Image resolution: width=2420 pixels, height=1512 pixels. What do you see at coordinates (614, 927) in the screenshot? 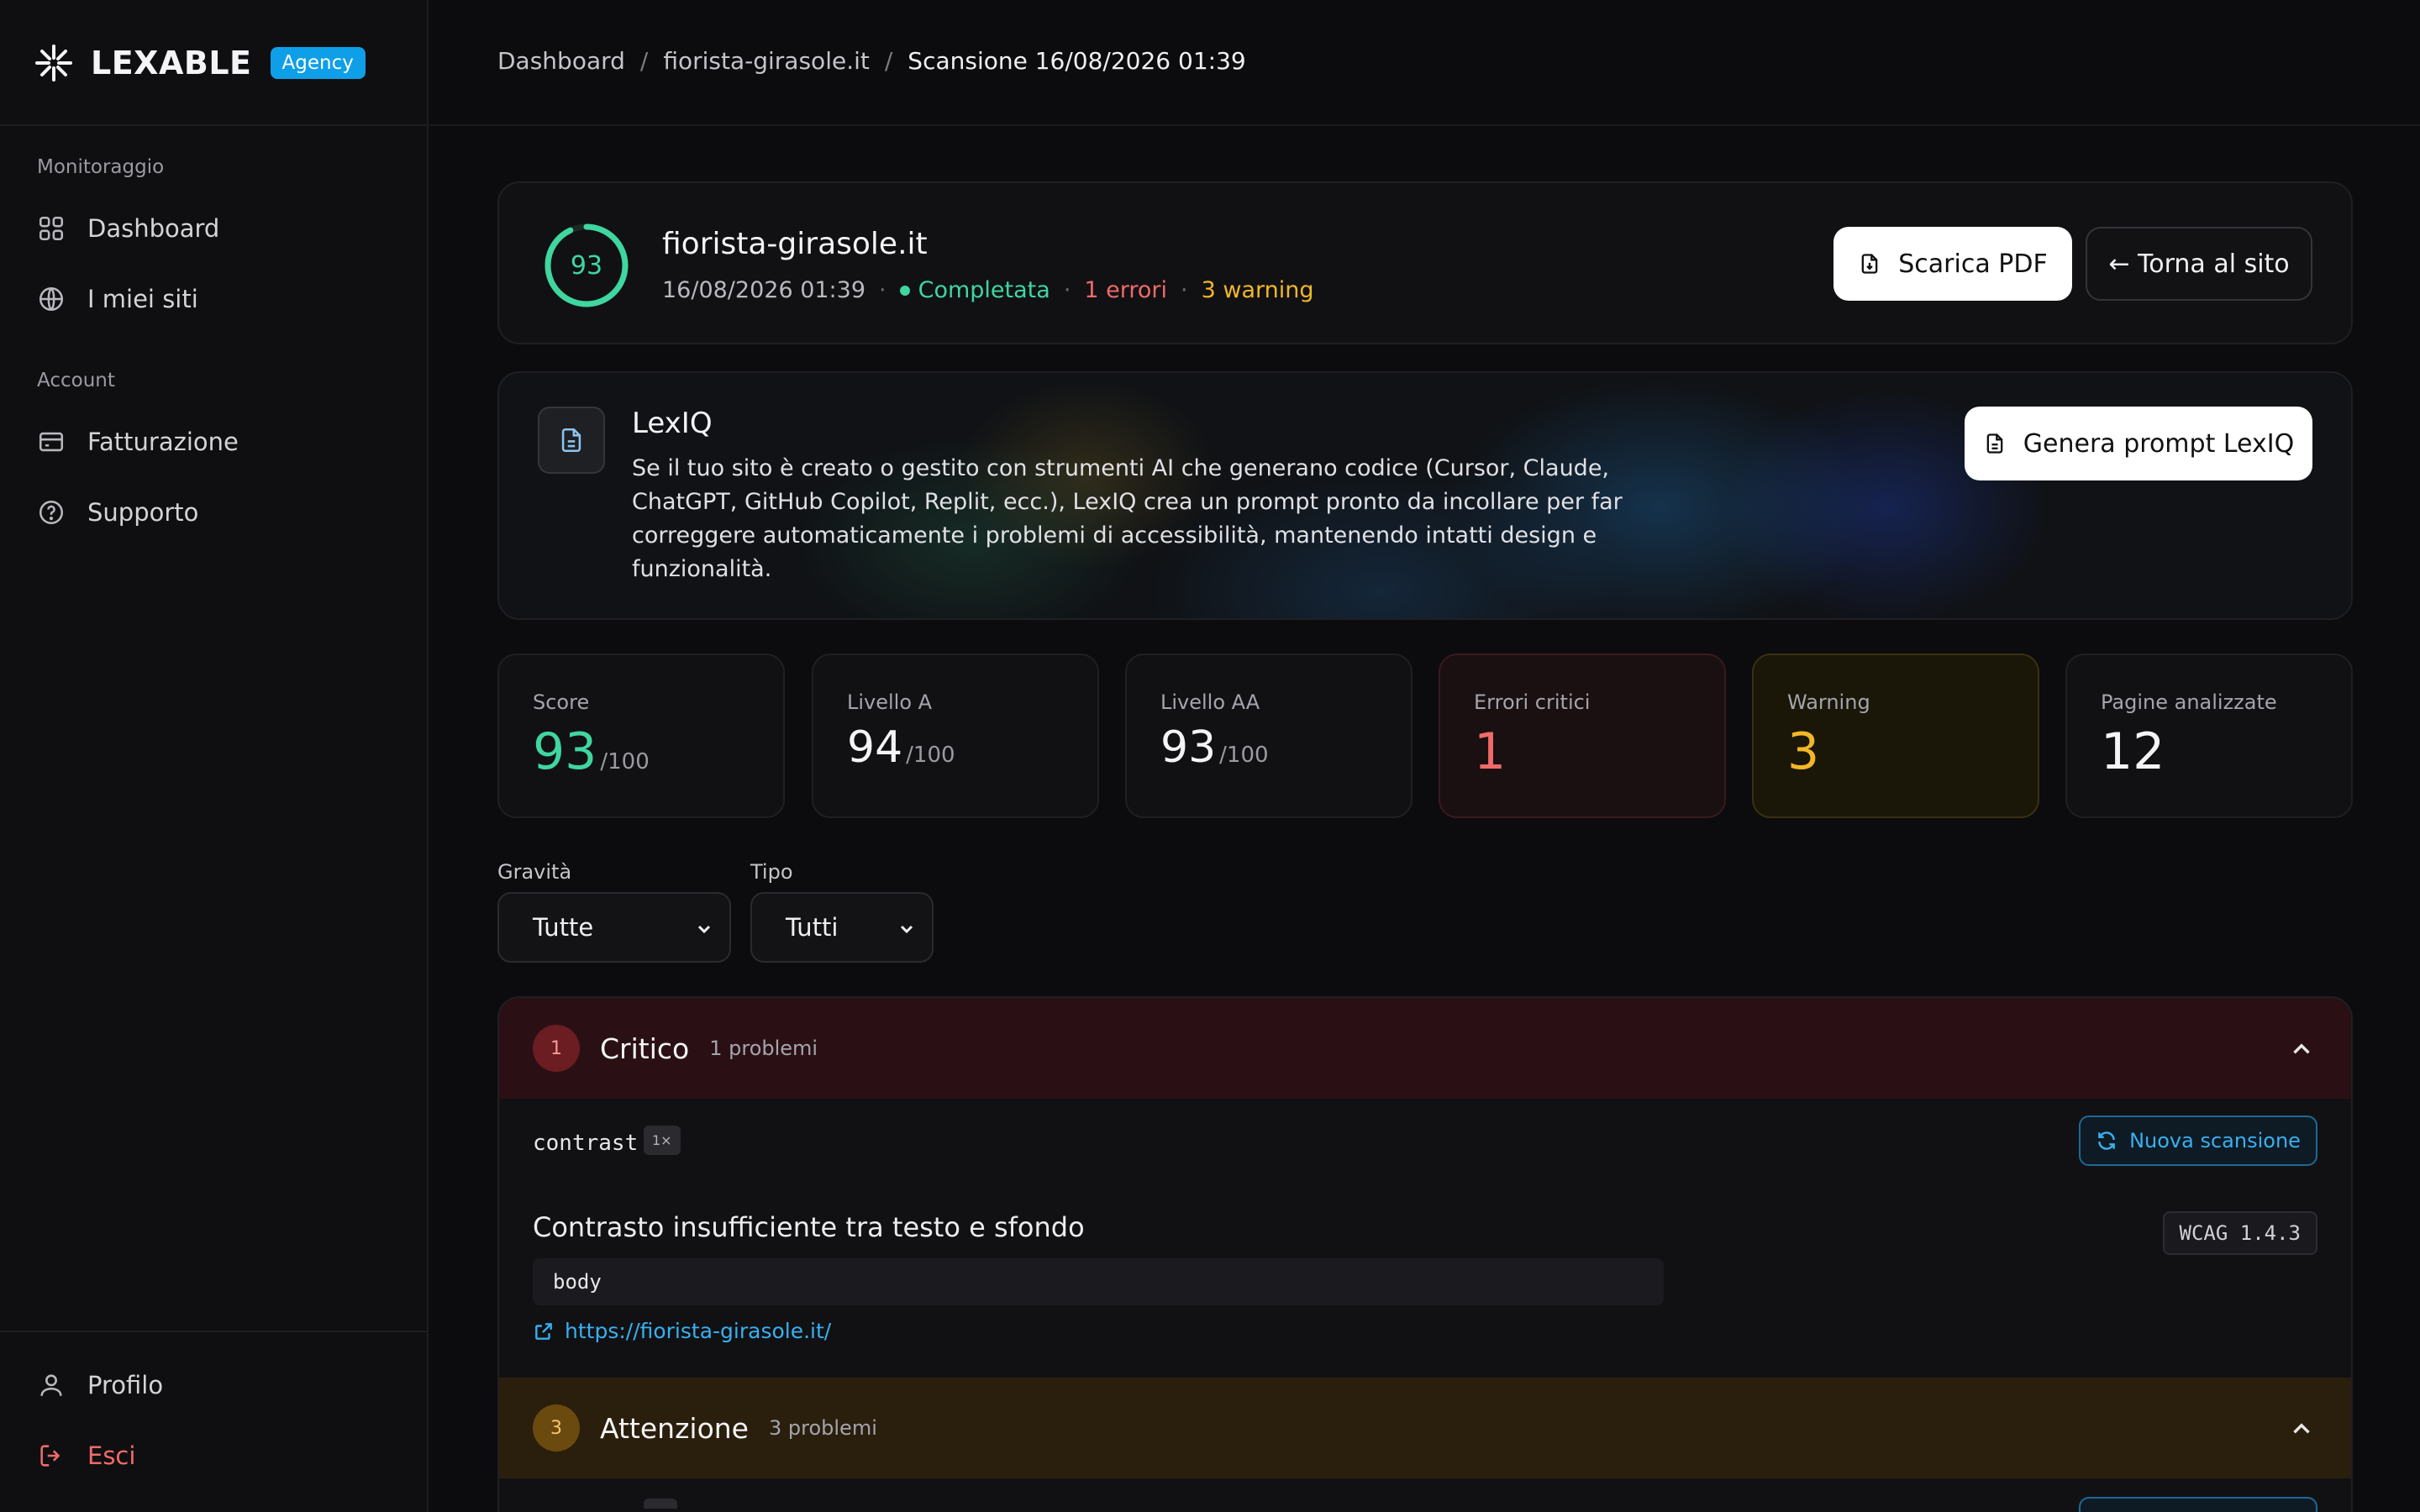
I see `severity-select: Tutte` at bounding box center [614, 927].